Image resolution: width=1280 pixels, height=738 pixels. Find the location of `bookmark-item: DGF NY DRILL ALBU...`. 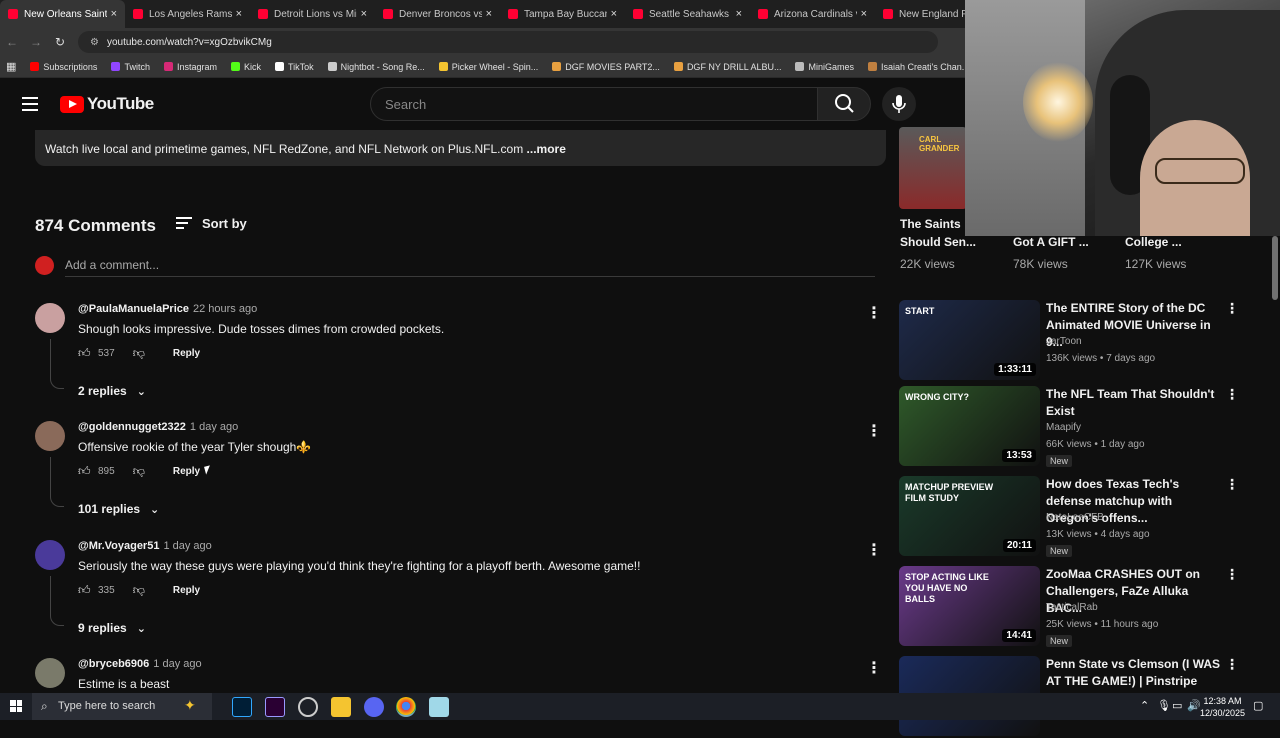

bookmark-item: DGF NY DRILL ALBU... is located at coordinates (727, 67).